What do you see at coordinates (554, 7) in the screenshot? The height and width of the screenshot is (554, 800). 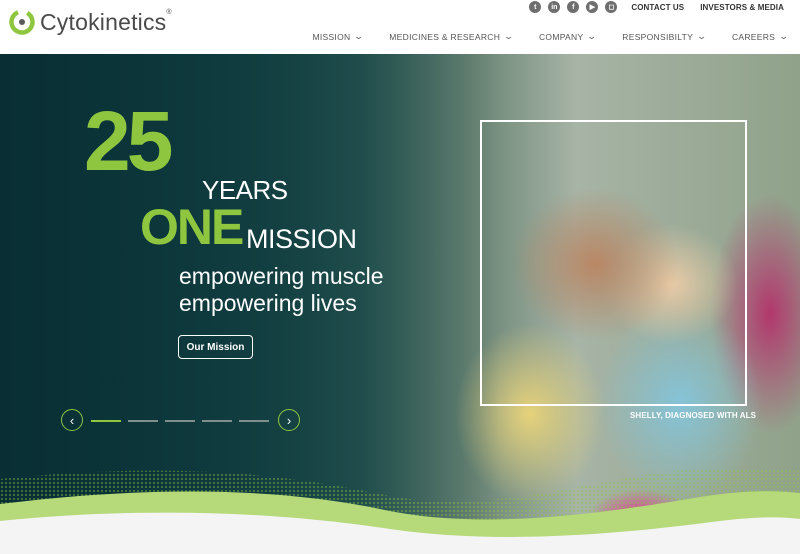 I see `linkedin-icon: in` at bounding box center [554, 7].